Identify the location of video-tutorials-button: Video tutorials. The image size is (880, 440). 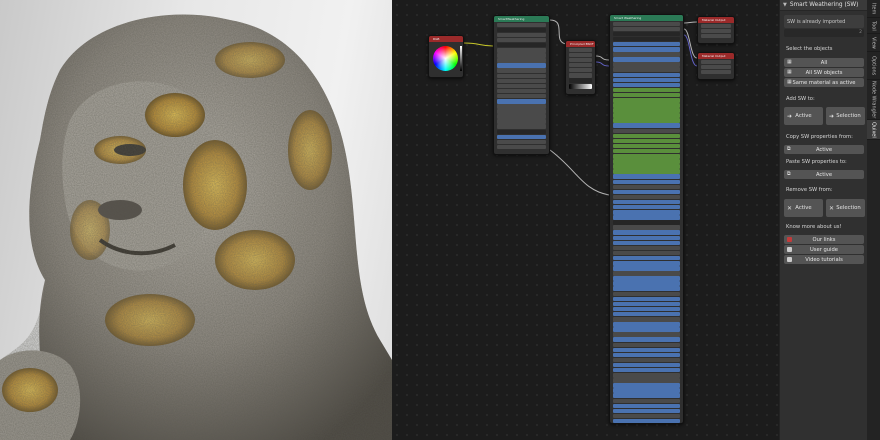
(824, 259).